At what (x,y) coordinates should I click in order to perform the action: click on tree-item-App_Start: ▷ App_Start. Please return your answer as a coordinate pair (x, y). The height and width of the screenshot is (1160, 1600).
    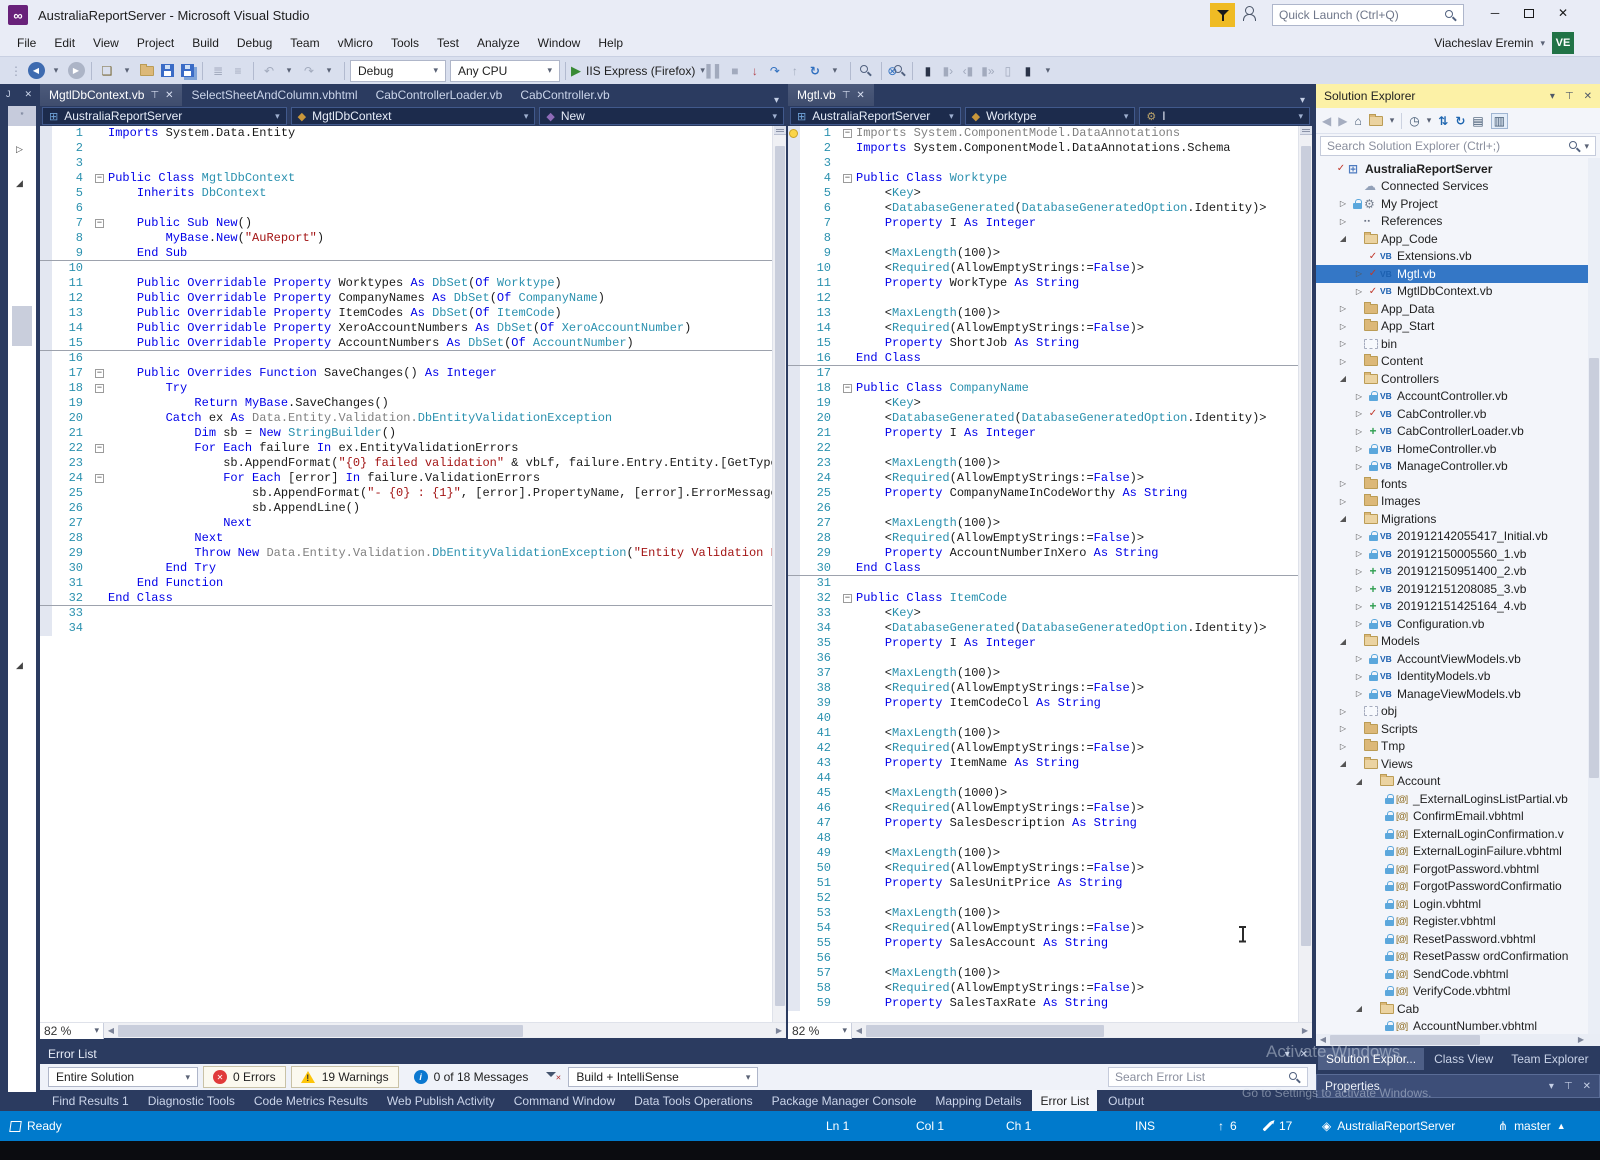
    Looking at the image, I should click on (1458, 327).